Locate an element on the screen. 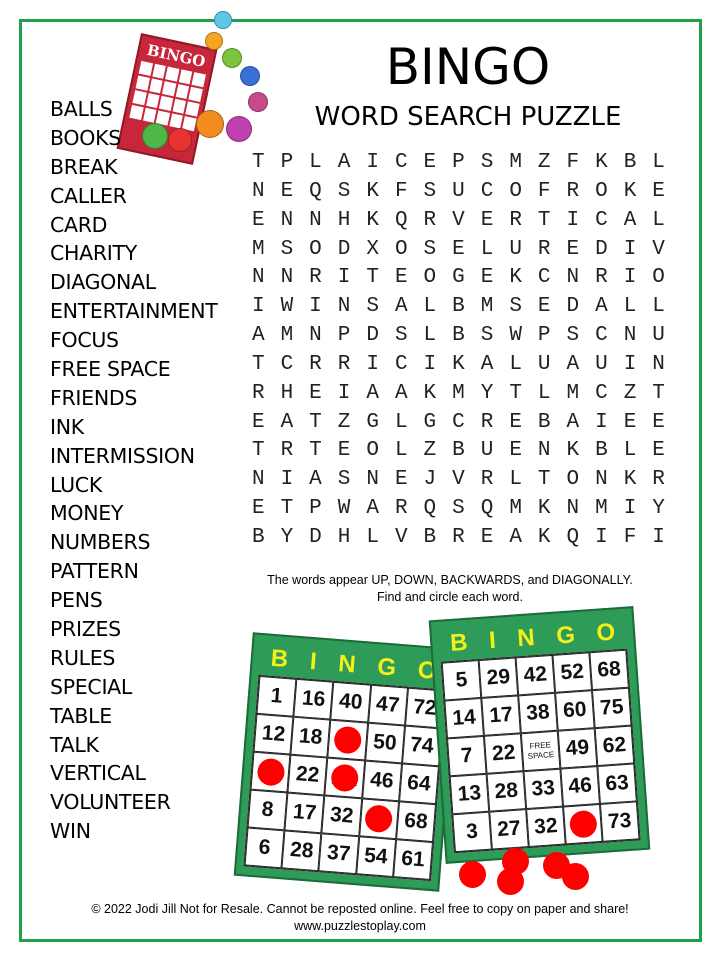 This screenshot has width=720, height=960. grid-letter: S is located at coordinates (573, 336).